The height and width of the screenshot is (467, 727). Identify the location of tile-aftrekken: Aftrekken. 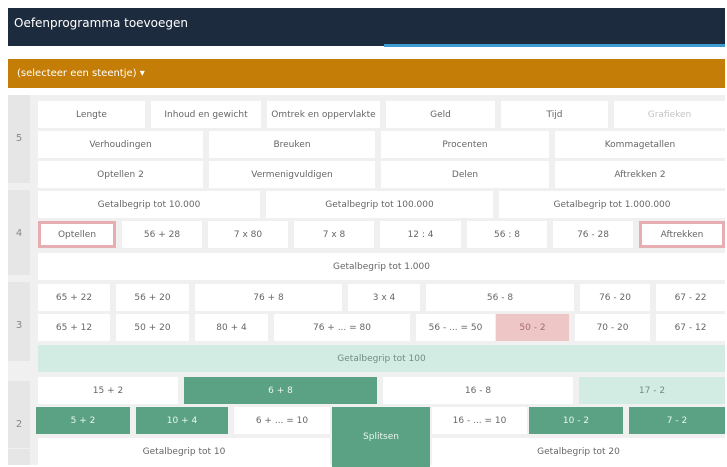
(682, 234).